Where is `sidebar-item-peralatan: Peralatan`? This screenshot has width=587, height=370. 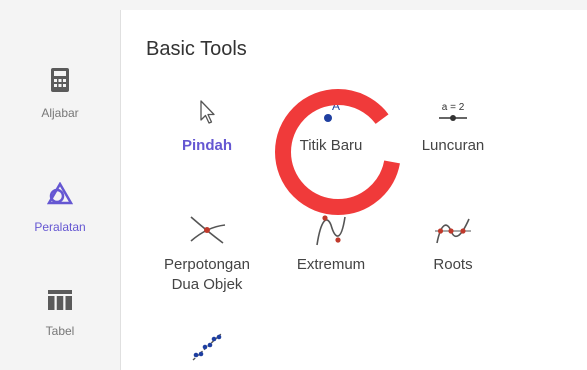
sidebar-item-peralatan: Peralatan is located at coordinates (60, 208).